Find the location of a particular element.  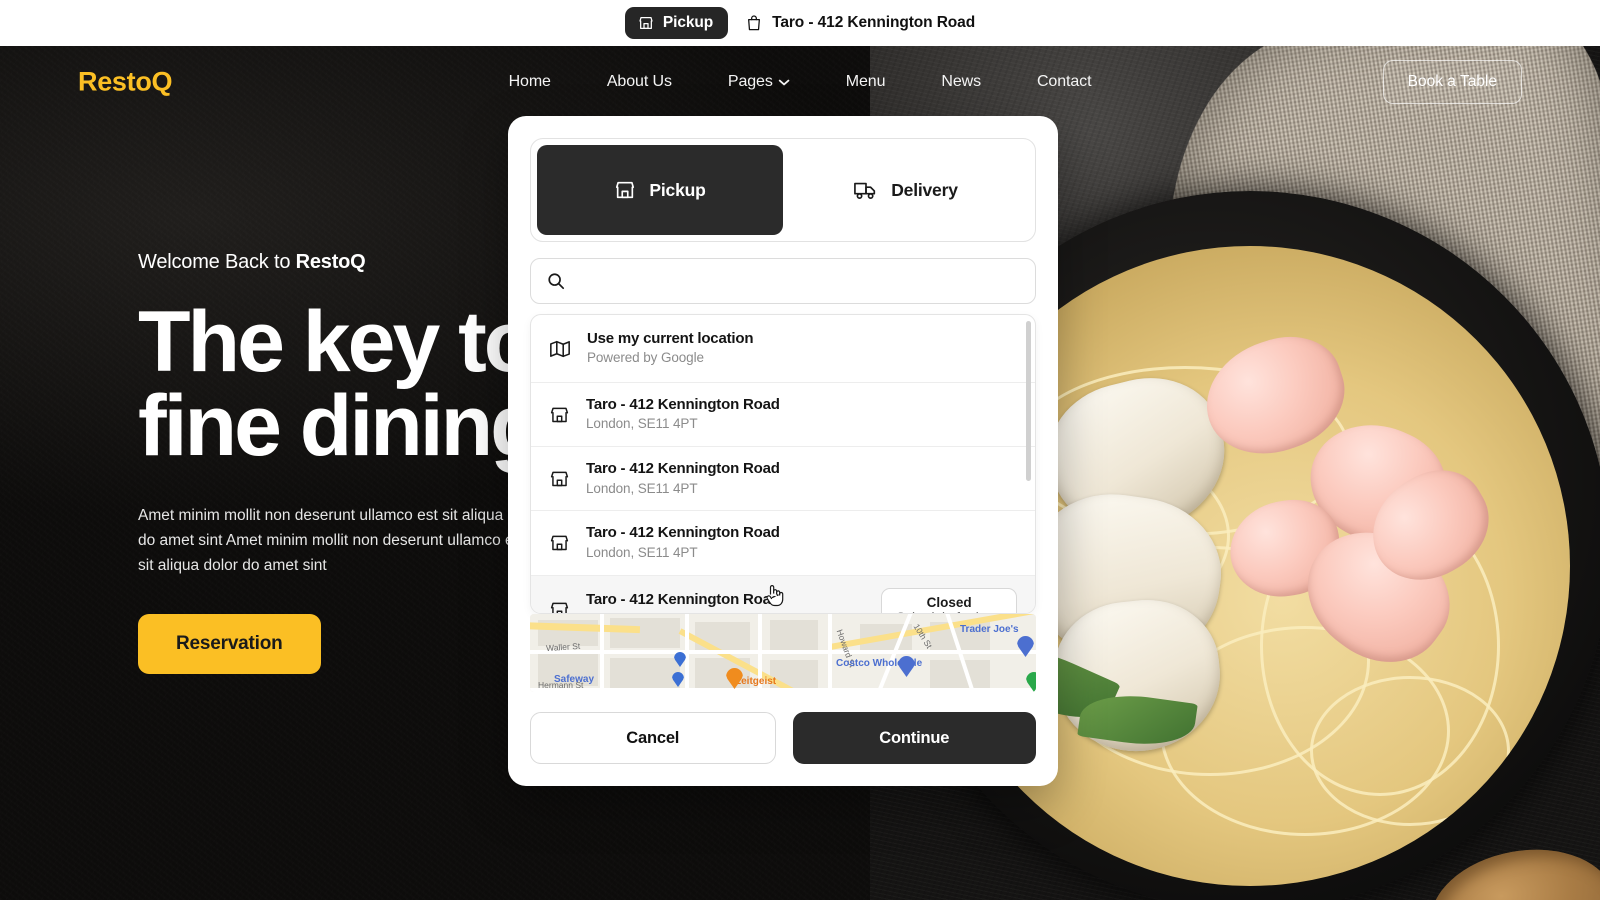

cancel-button: Cancel is located at coordinates (653, 738).